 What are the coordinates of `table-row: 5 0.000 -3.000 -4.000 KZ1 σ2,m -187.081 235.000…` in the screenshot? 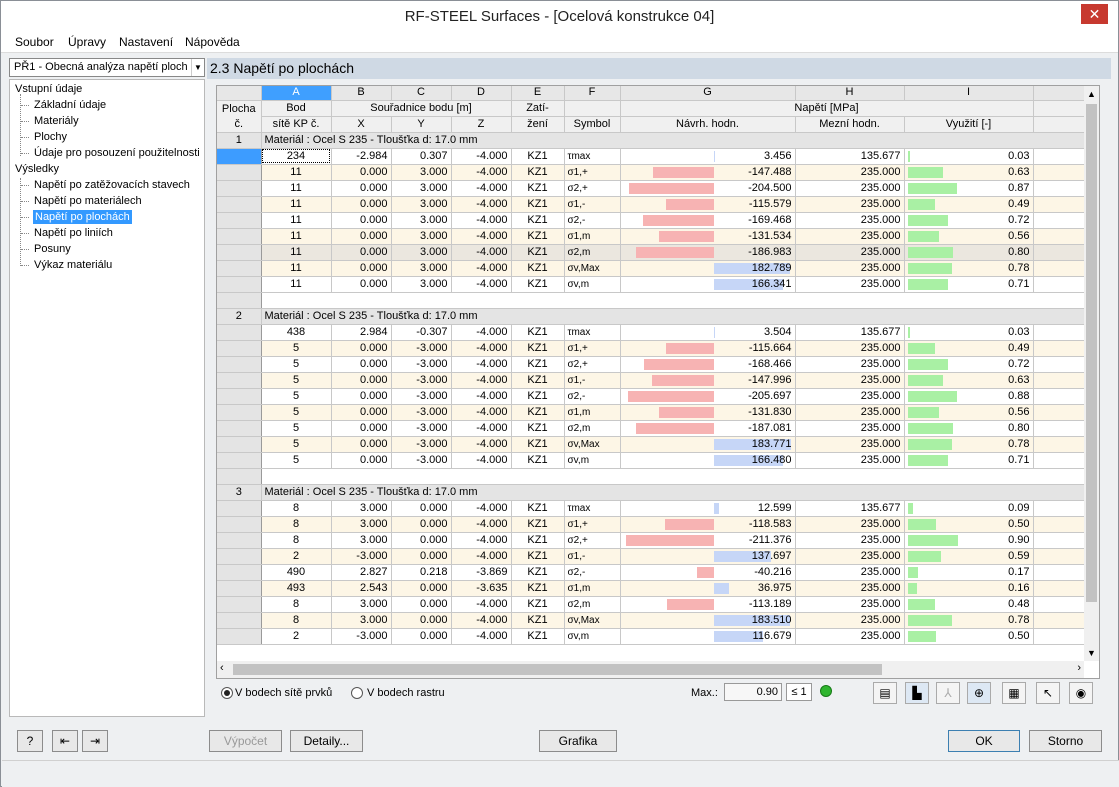 It's located at (655, 428).